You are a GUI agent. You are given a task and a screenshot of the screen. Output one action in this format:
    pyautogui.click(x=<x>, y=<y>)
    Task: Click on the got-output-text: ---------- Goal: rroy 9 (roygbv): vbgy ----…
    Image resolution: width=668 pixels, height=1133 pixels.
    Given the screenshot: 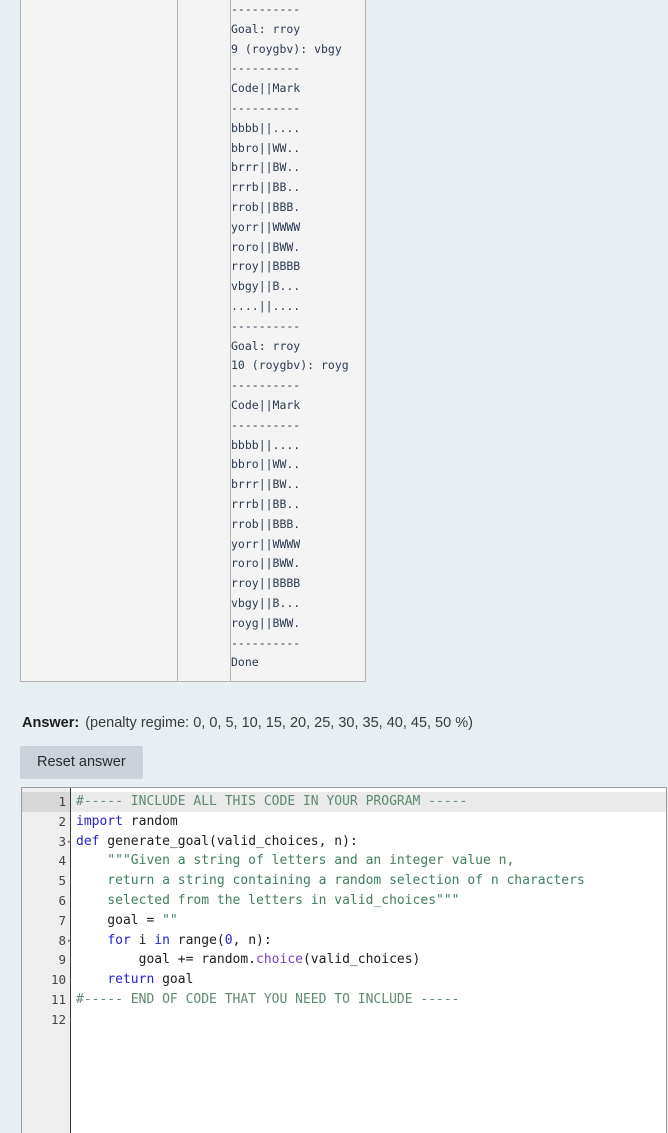 What is the action you would take?
    pyautogui.click(x=298, y=340)
    